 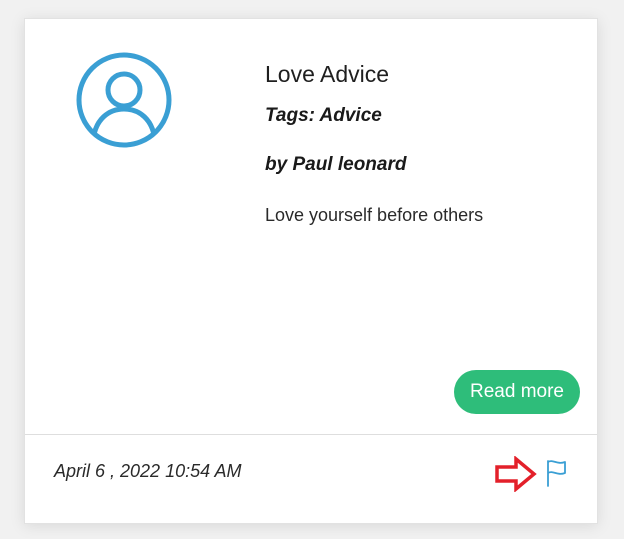 What do you see at coordinates (336, 164) in the screenshot?
I see `post-author: by Paul leonard` at bounding box center [336, 164].